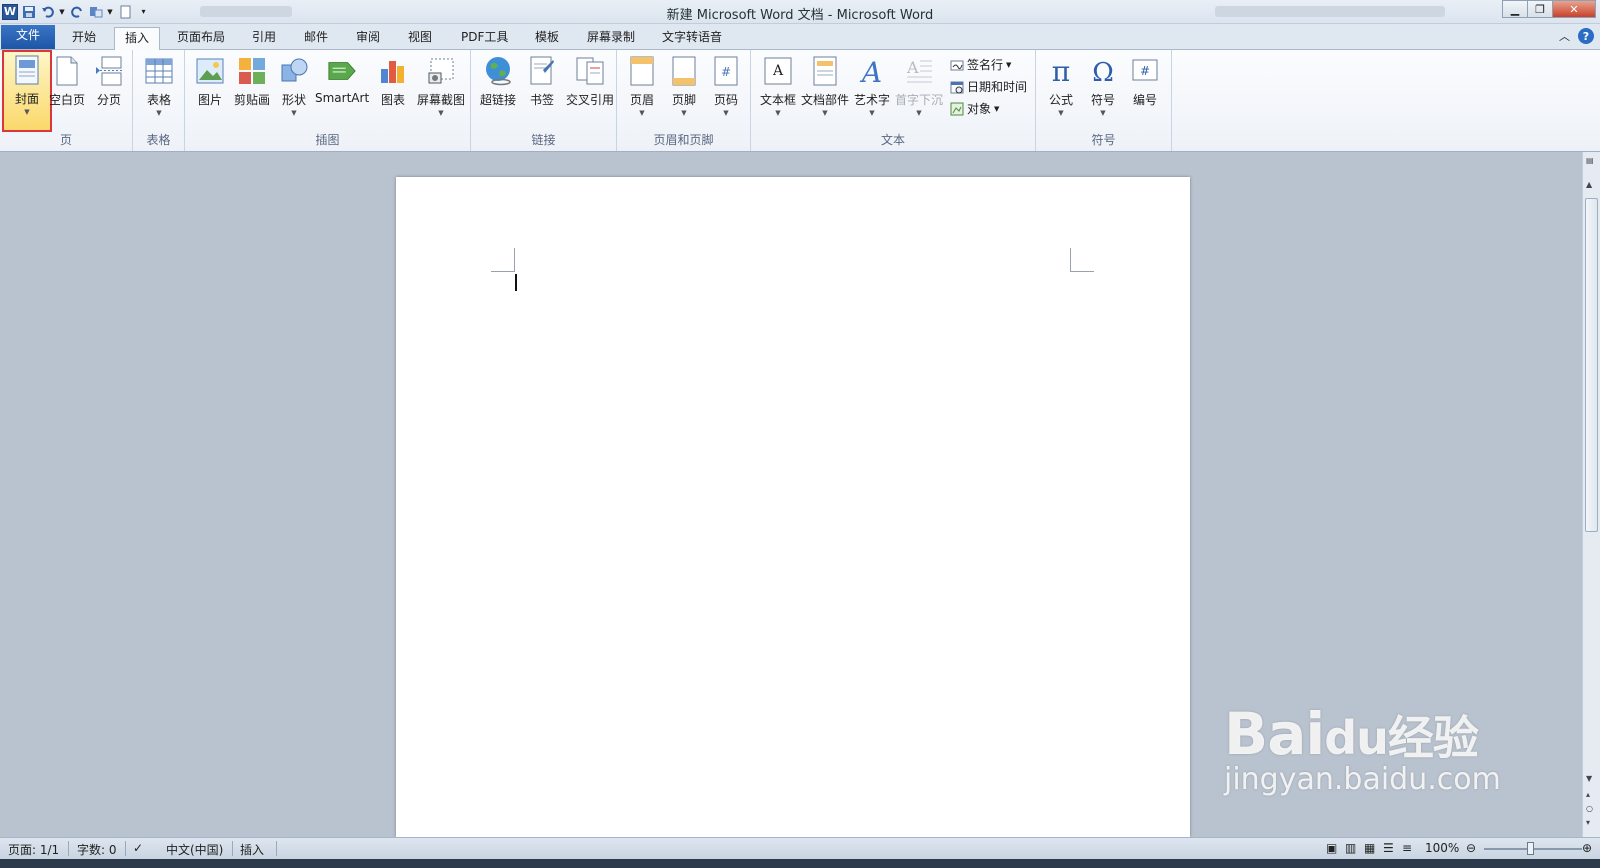 This screenshot has width=1600, height=868. What do you see at coordinates (342, 88) in the screenshot?
I see `smartart-button: SmartArt` at bounding box center [342, 88].